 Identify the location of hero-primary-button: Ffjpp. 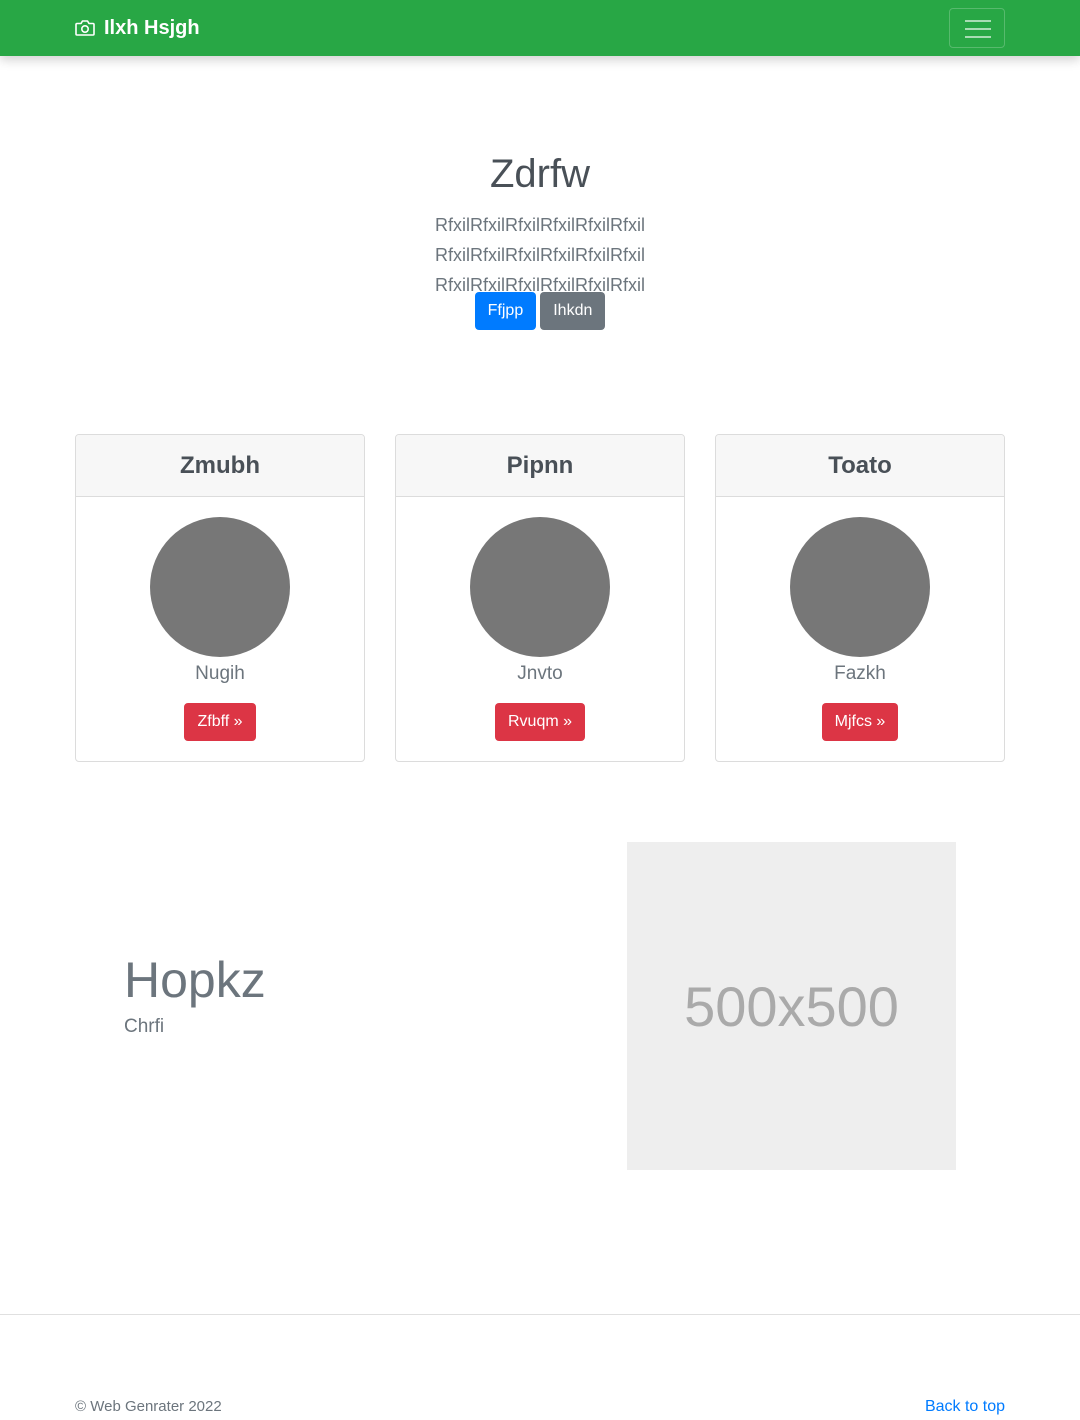
(505, 311).